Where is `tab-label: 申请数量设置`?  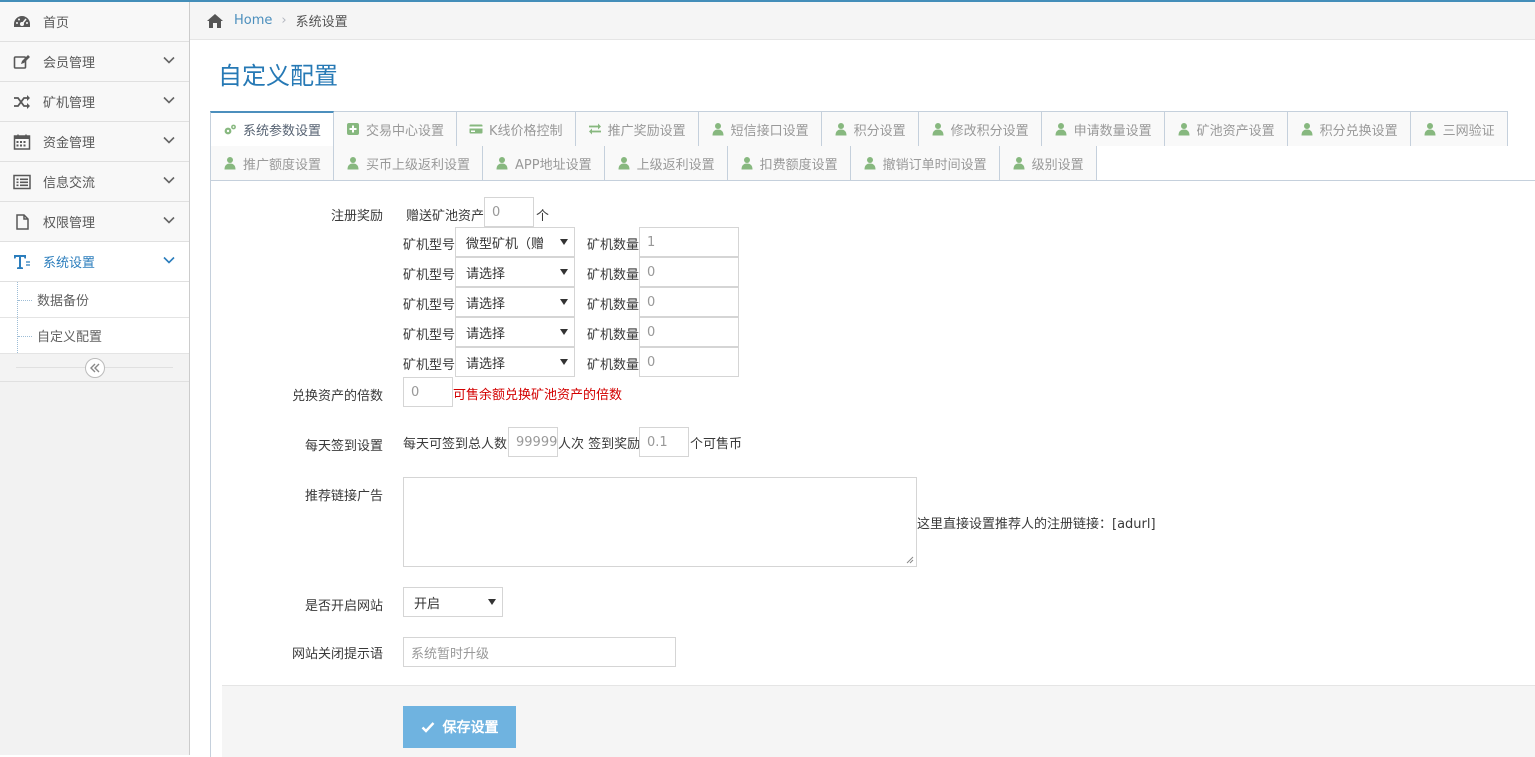
tab-label: 申请数量设置 is located at coordinates (1112, 131).